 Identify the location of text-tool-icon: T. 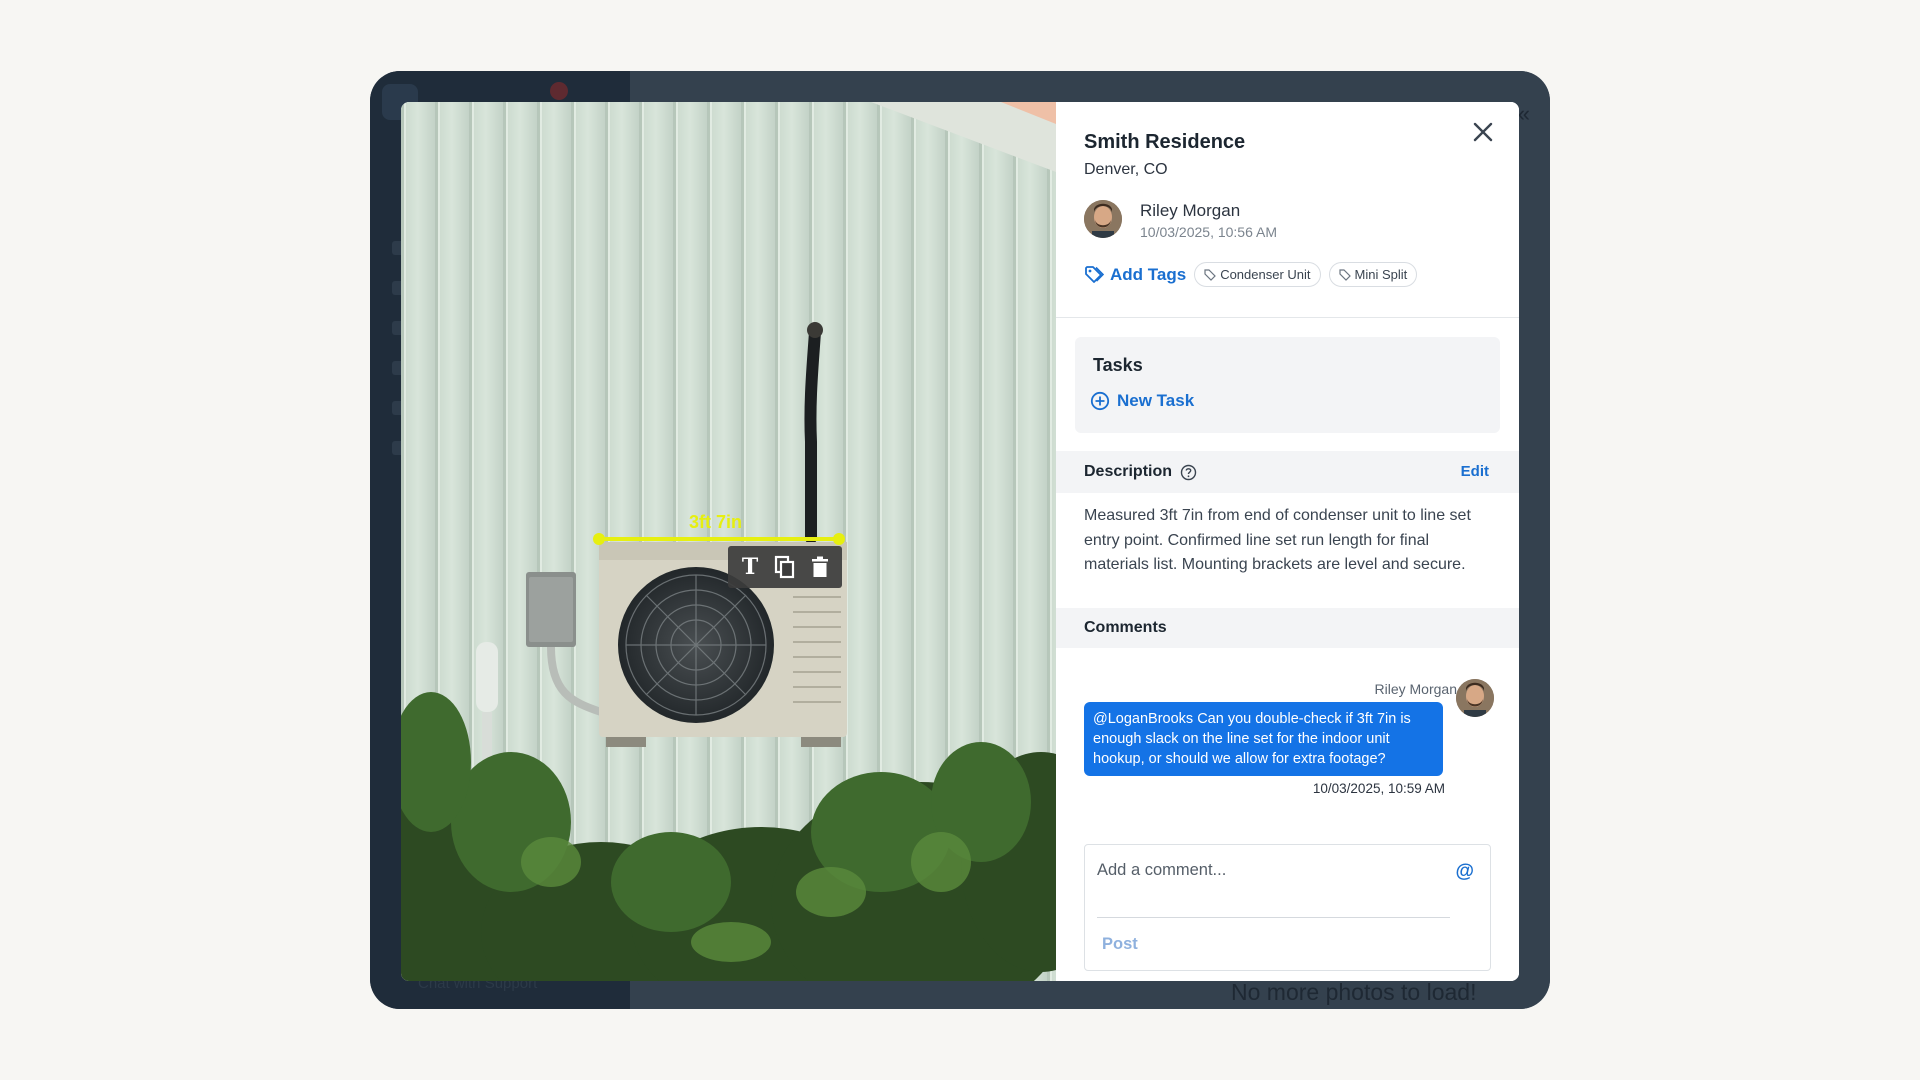
(750, 567).